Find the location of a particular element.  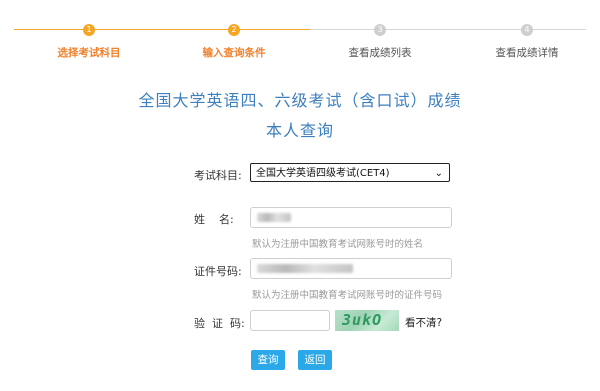

subject-label: 考试科目: is located at coordinates (218, 175).